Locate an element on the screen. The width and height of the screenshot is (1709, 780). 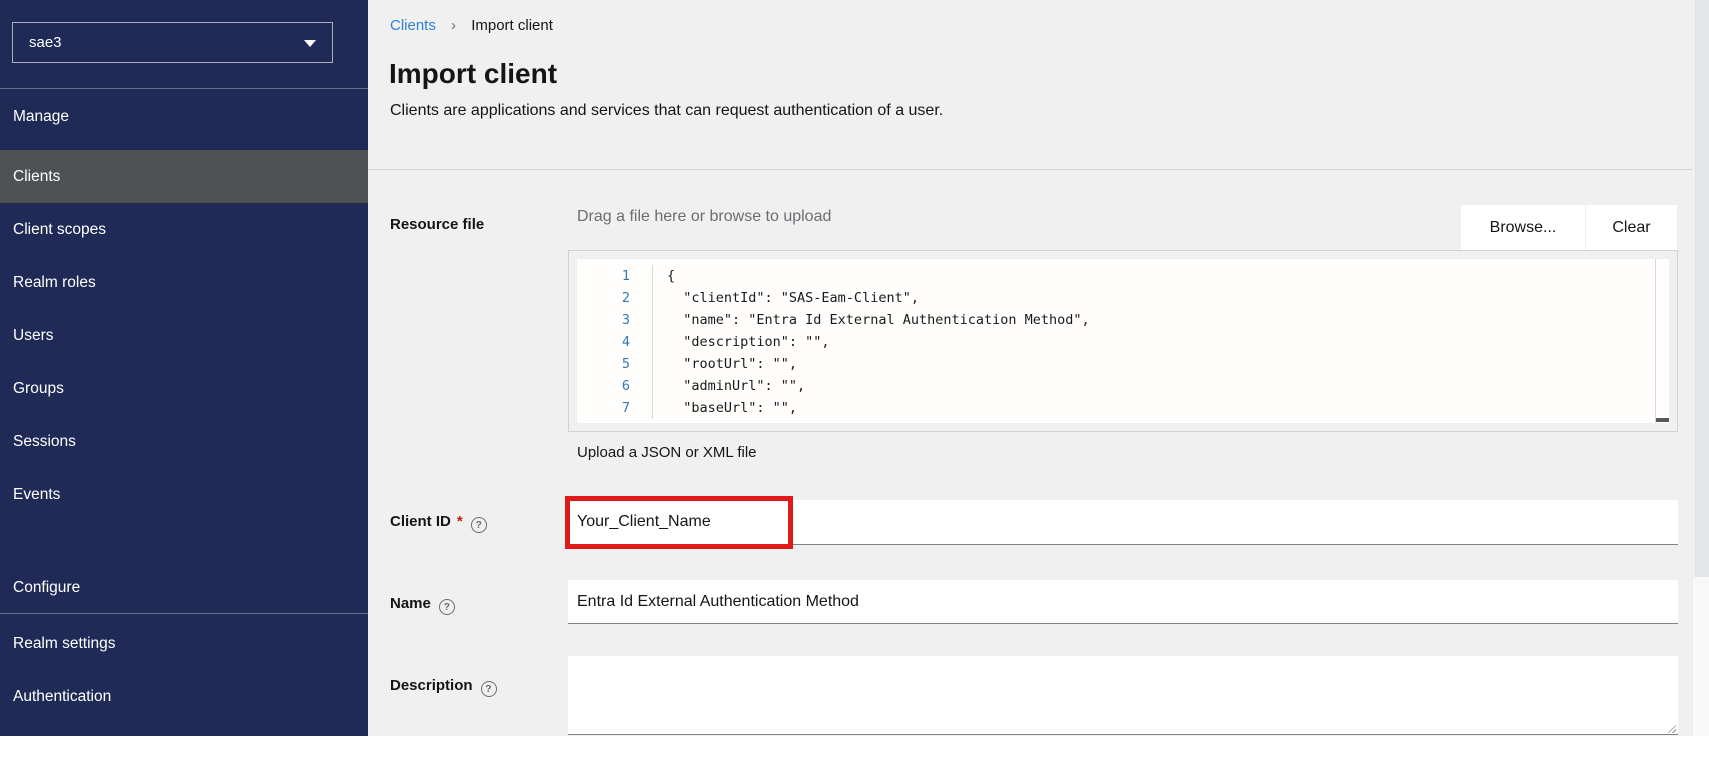
realm-name: sae3 is located at coordinates (45, 42).